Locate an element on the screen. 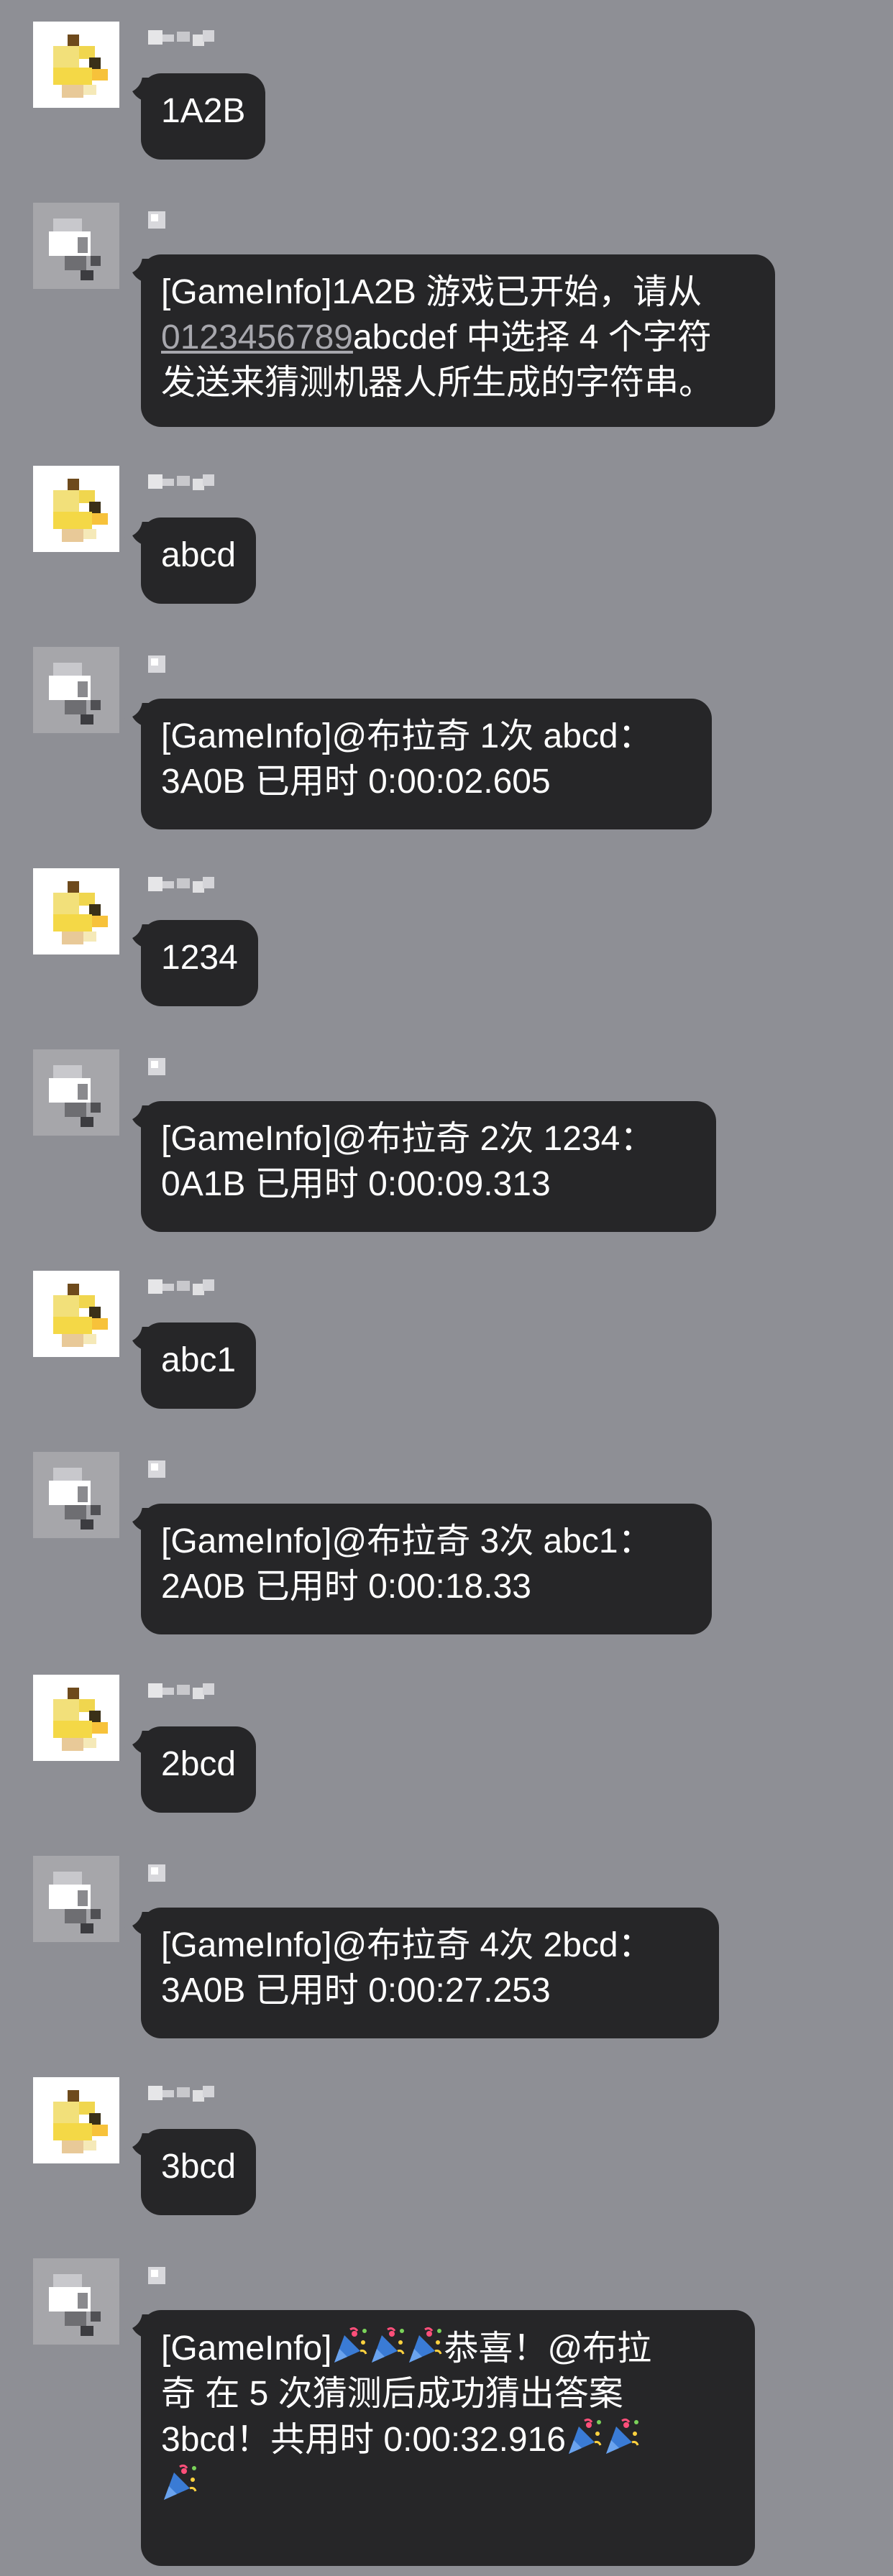  message-text: [GameInfo]@布拉奇 1次 abcd： is located at coordinates (407, 736).